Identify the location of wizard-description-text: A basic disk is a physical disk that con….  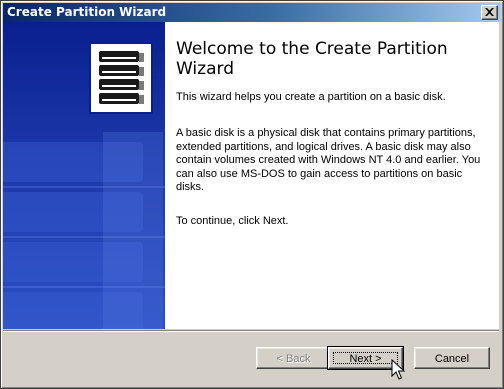
(328, 160).